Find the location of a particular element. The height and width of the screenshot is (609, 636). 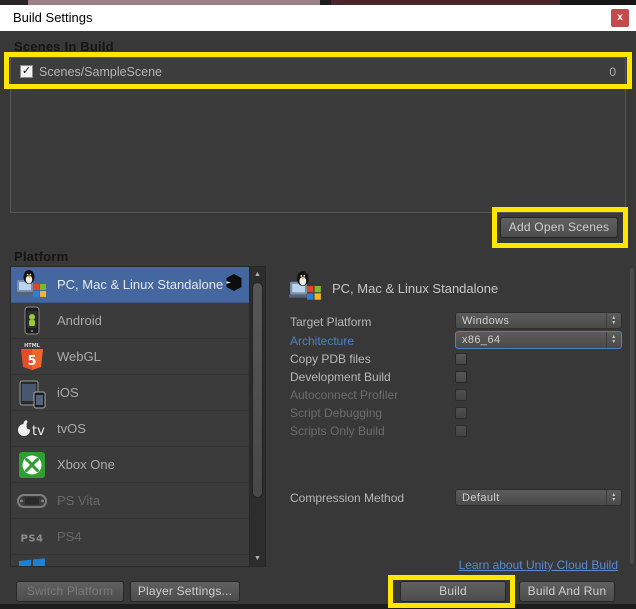

target-platform-label: Target Platform is located at coordinates (331, 322).